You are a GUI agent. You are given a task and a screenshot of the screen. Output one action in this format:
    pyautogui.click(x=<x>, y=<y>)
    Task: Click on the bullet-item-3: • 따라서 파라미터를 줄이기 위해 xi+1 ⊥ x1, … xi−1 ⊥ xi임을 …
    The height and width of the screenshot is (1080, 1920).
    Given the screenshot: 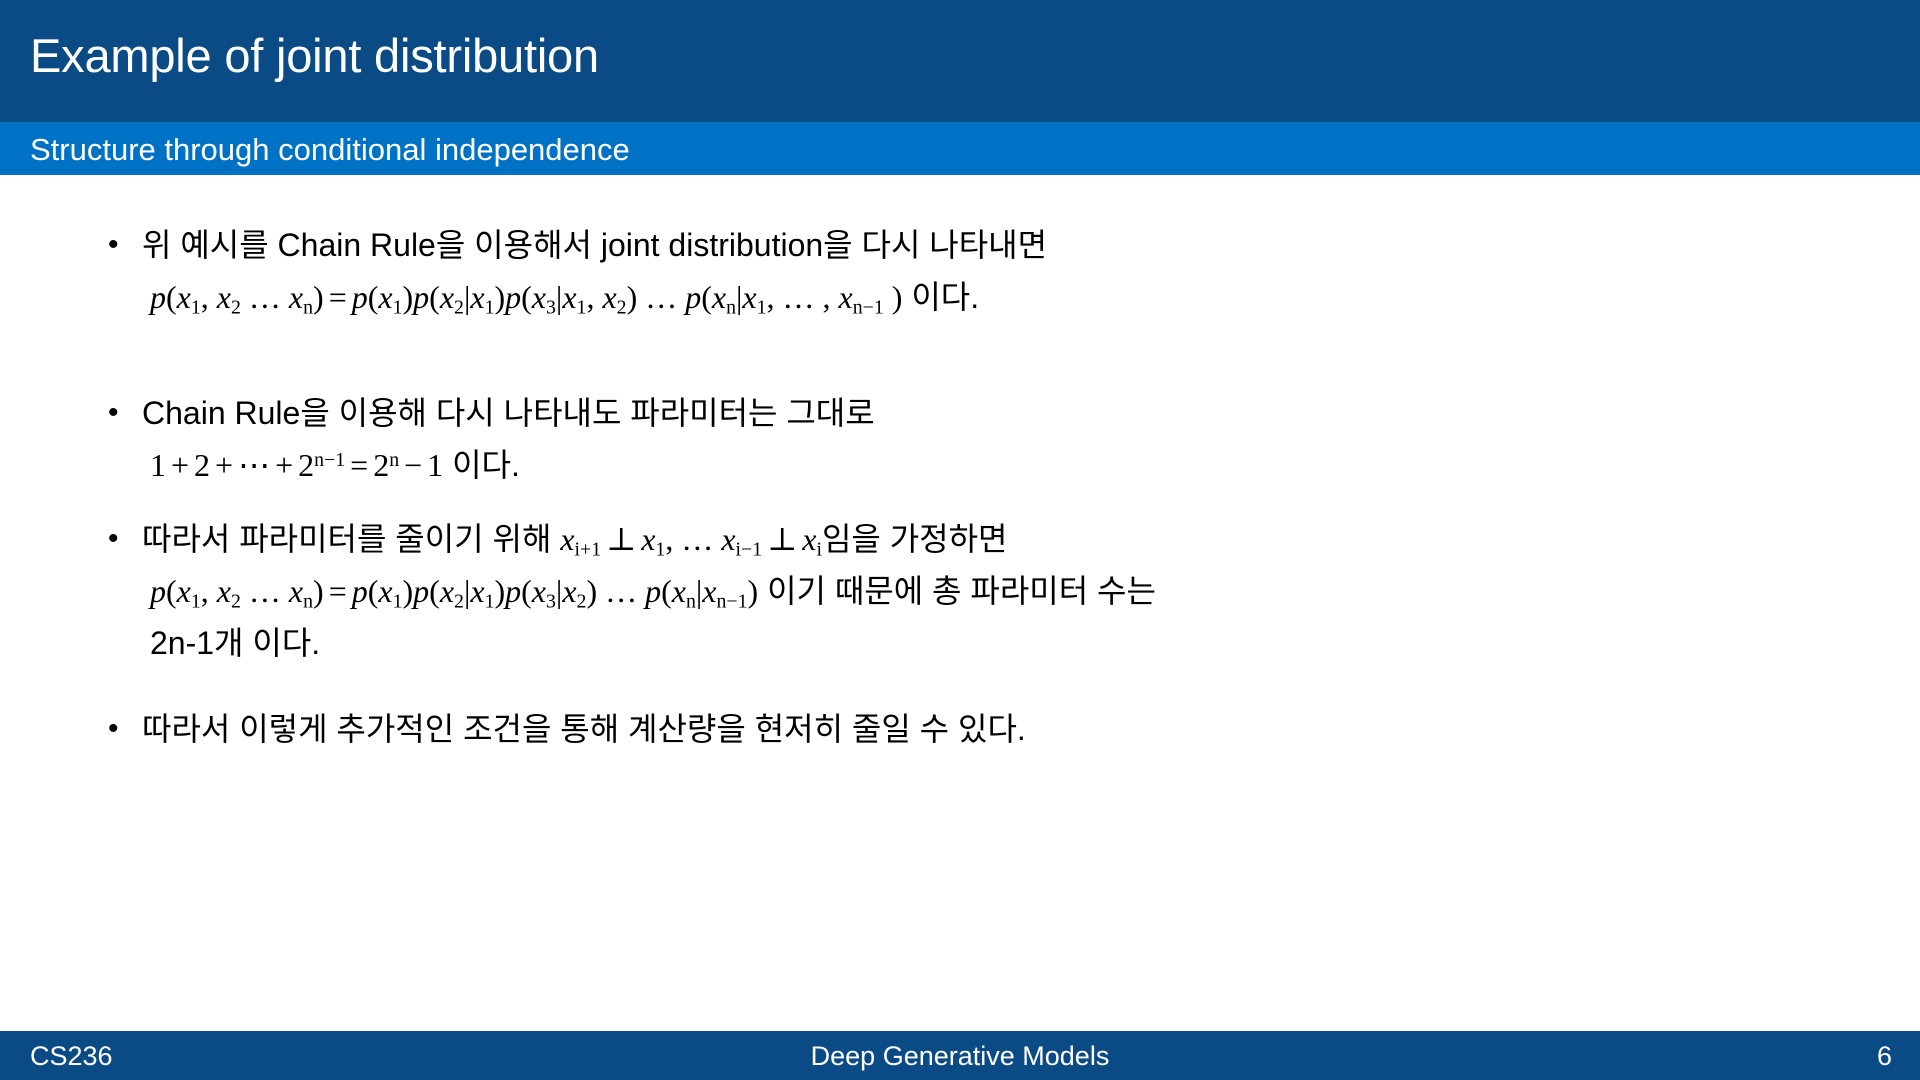 What is the action you would take?
    pyautogui.click(x=920, y=591)
    